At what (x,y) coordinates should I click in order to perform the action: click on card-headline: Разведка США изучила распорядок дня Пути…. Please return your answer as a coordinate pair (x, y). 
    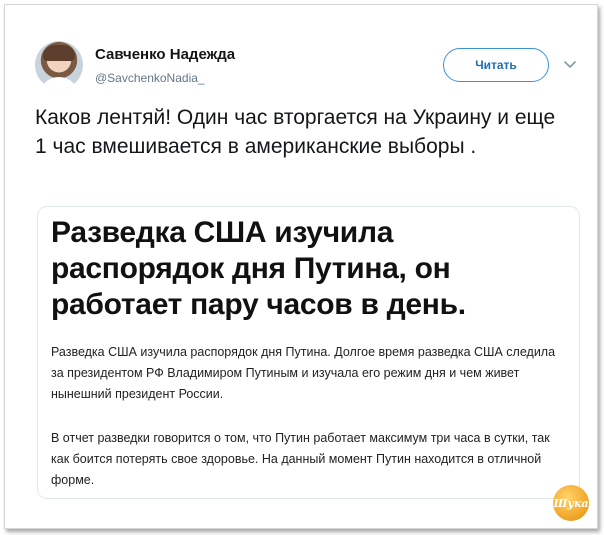
    Looking at the image, I should click on (258, 268).